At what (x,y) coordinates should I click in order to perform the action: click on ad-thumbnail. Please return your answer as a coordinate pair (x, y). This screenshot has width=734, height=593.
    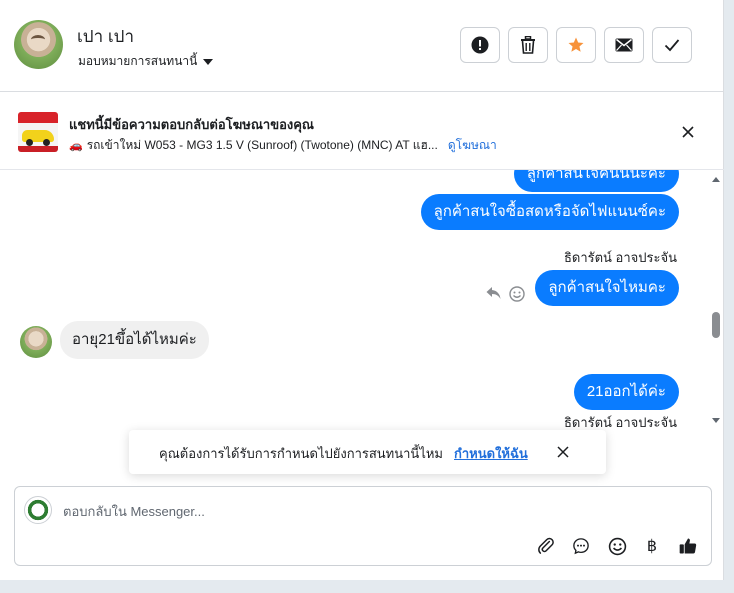
    Looking at the image, I should click on (38, 132).